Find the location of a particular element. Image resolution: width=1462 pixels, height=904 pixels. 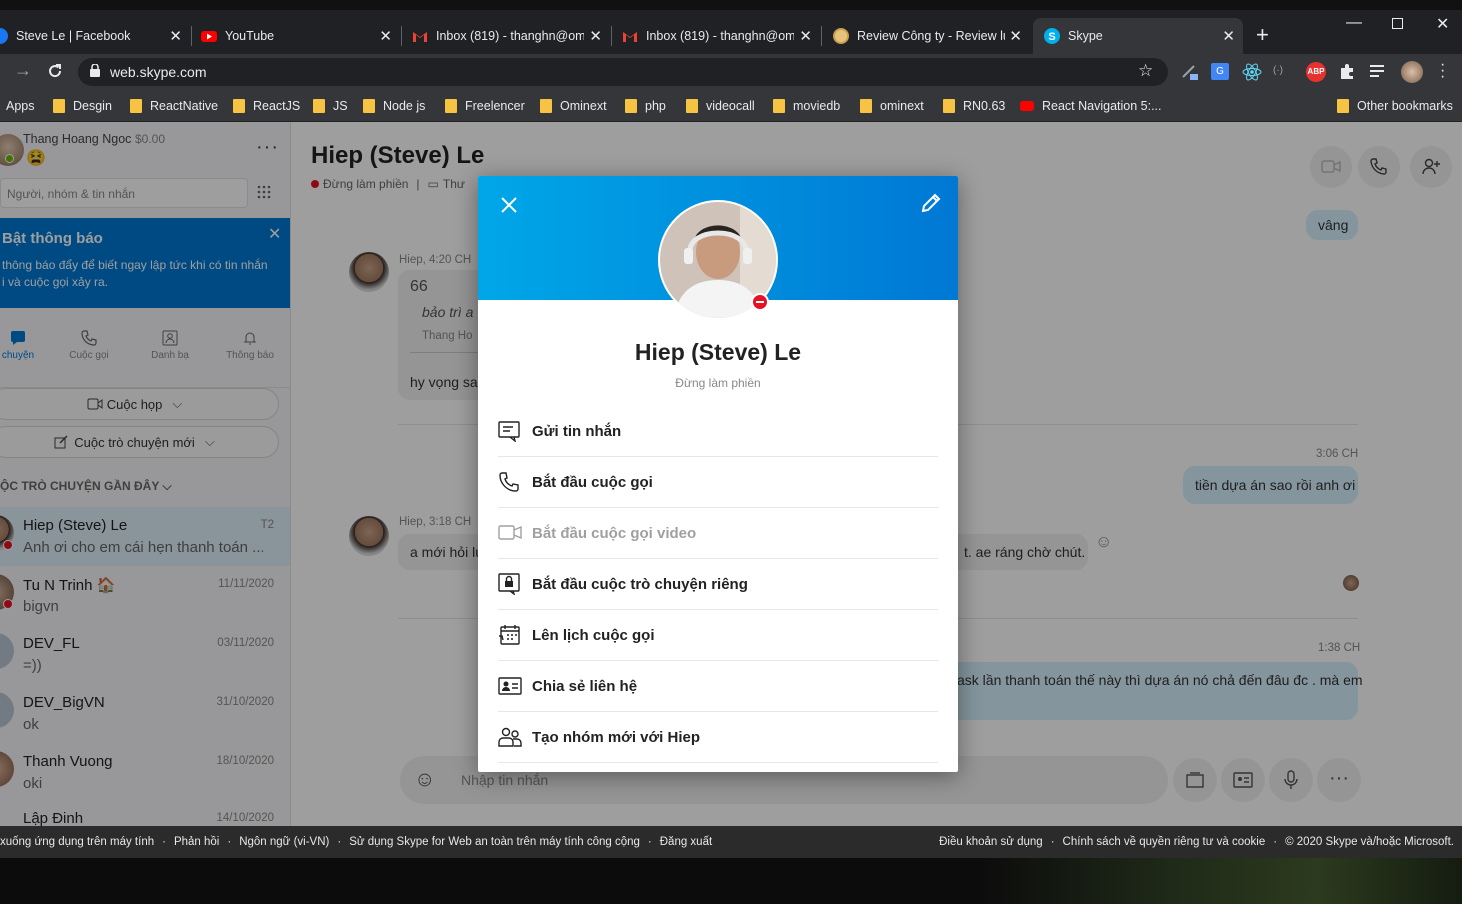

reading-list-icon is located at coordinates (1379, 71).